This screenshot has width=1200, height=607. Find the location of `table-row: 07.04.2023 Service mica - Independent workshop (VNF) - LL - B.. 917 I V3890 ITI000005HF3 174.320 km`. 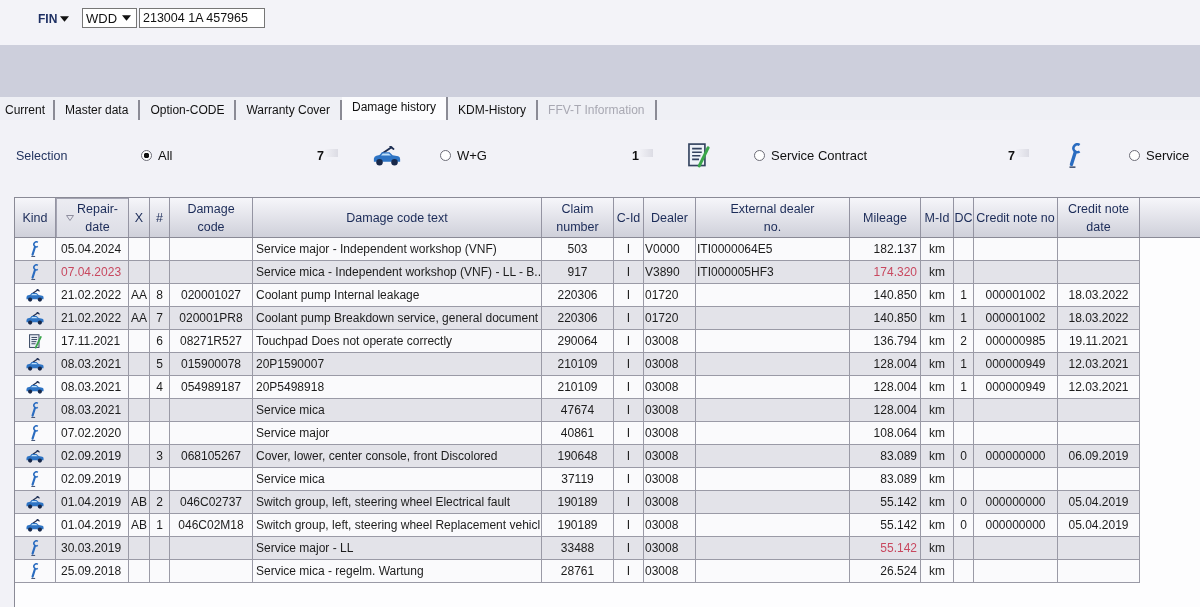

table-row: 07.04.2023 Service mica - Independent workshop (VNF) - LL - B.. 917 I V3890 ITI000005HF3 174.320 km is located at coordinates (577, 272).